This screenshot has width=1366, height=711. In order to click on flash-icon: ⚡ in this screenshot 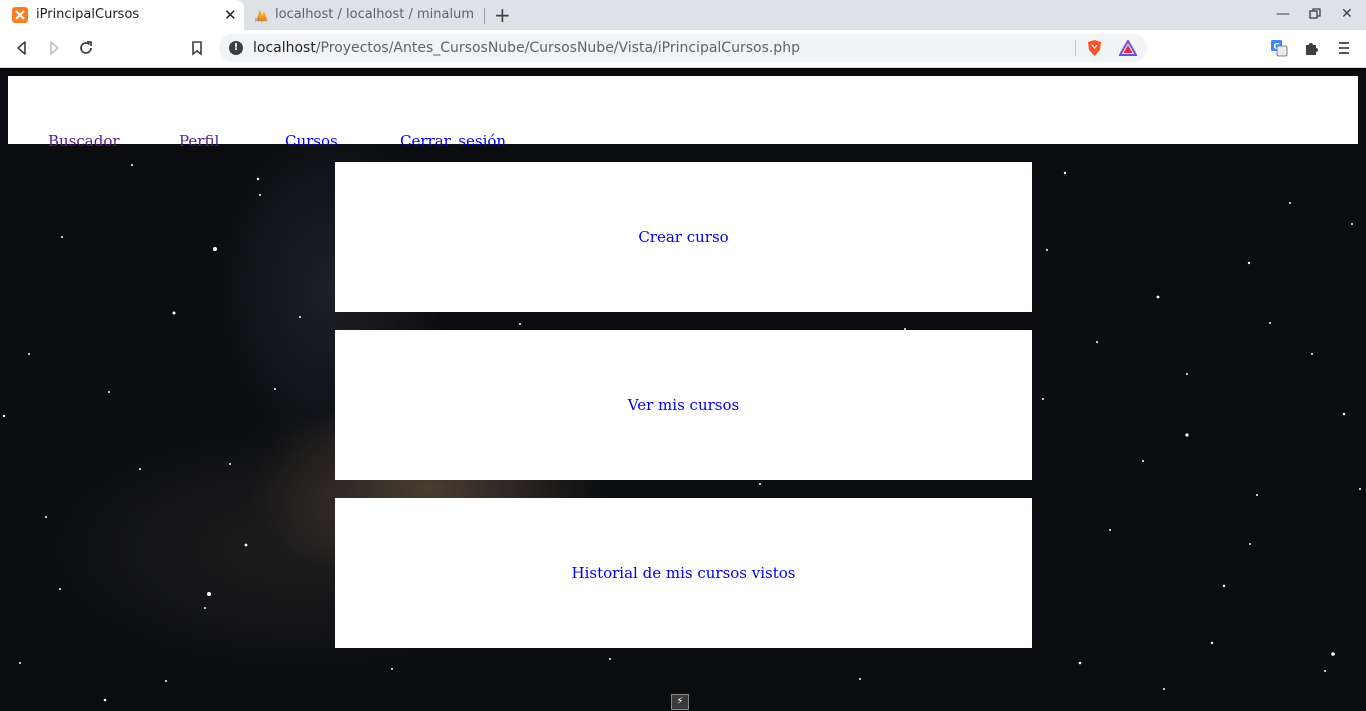, I will do `click(680, 702)`.